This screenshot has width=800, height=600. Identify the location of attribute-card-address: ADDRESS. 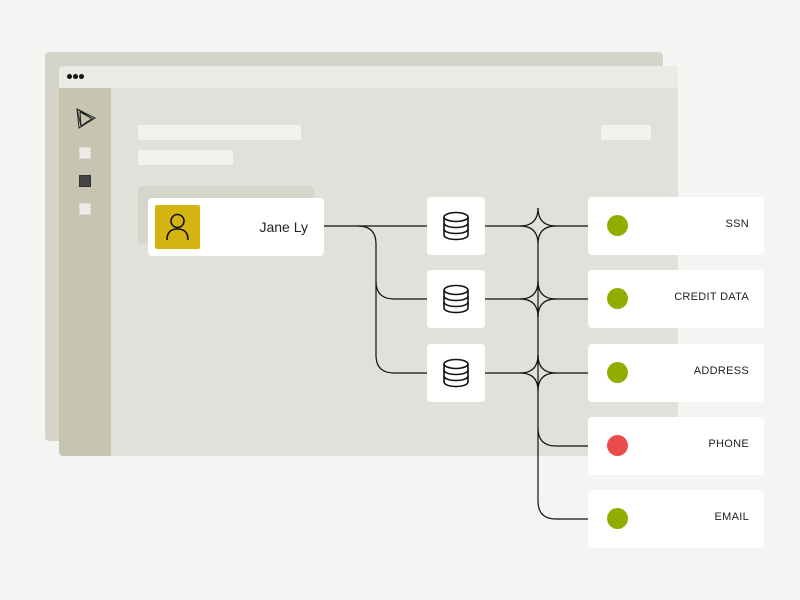
(676, 373).